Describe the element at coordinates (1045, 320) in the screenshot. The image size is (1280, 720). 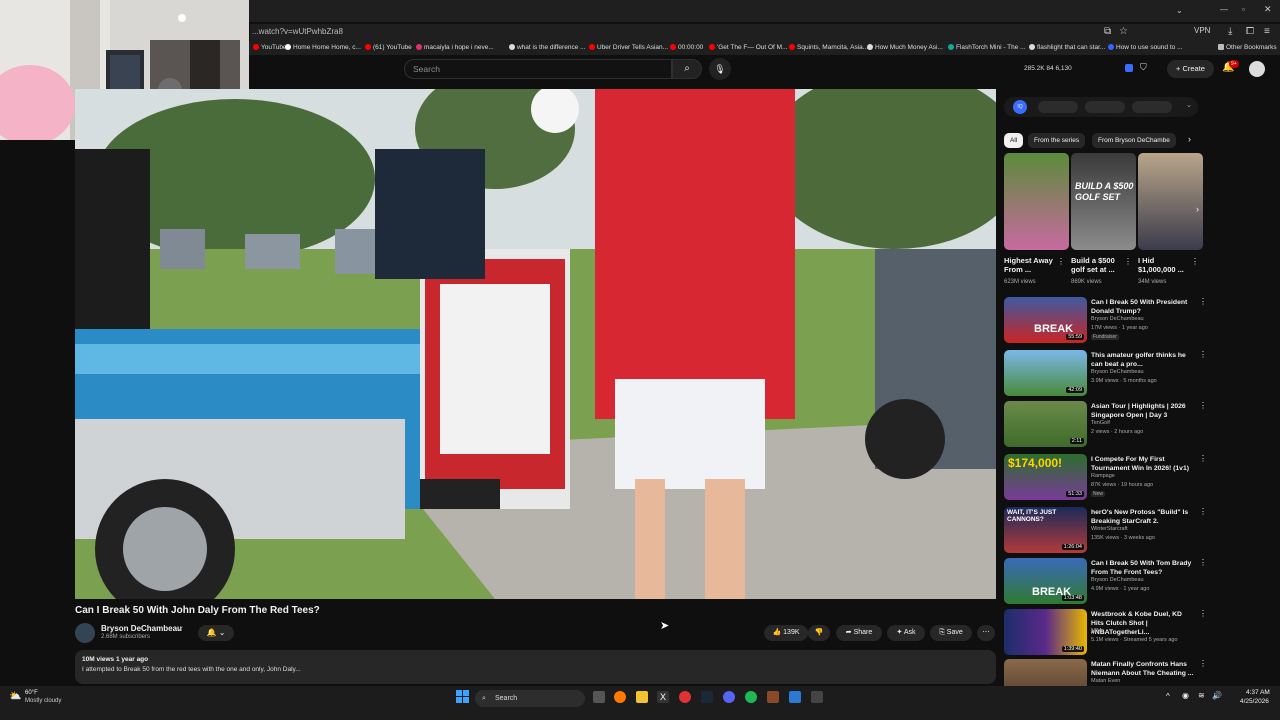
I see `video-thumbnail: BREAK 55:59` at that location.